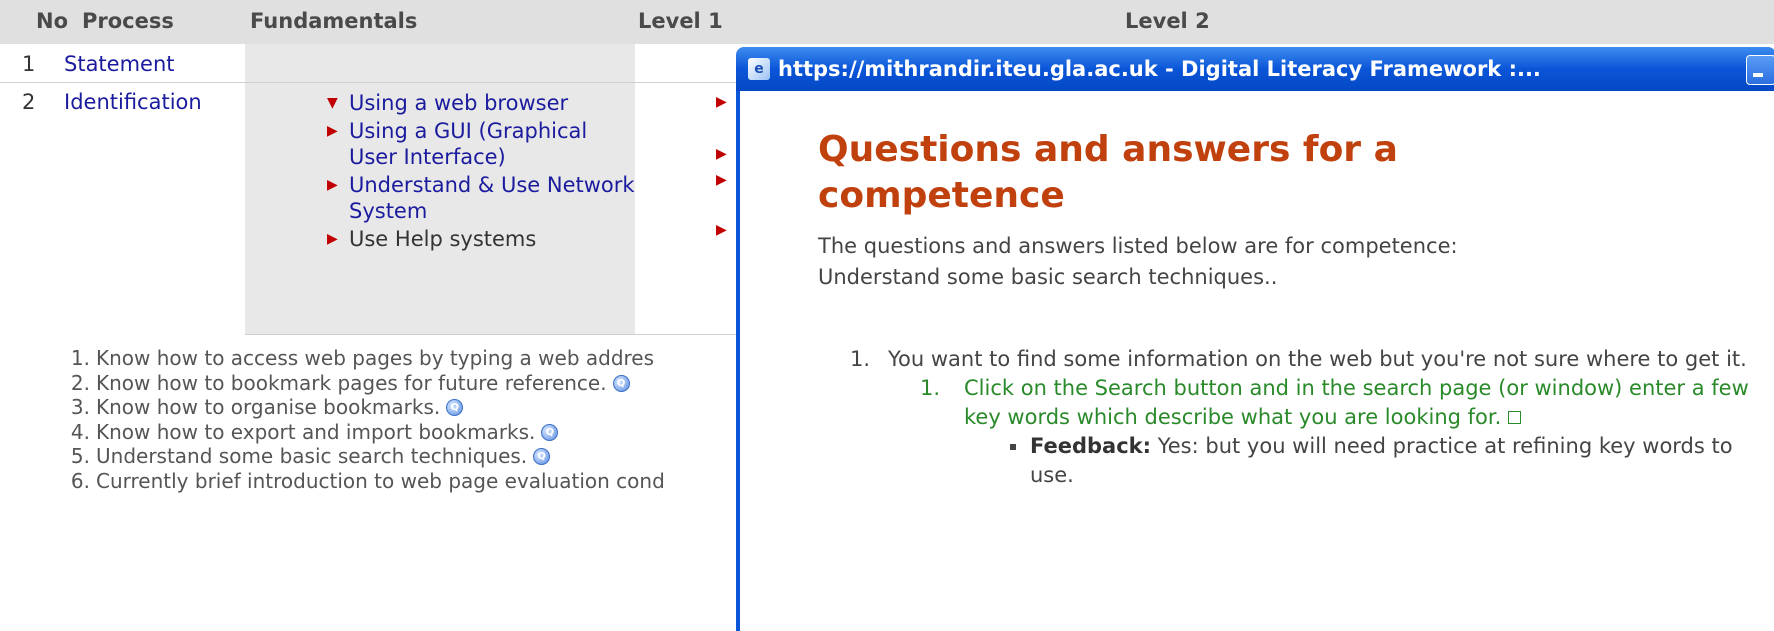 Image resolution: width=1774 pixels, height=631 pixels. Describe the element at coordinates (1013, 447) in the screenshot. I see `bullet` at that location.